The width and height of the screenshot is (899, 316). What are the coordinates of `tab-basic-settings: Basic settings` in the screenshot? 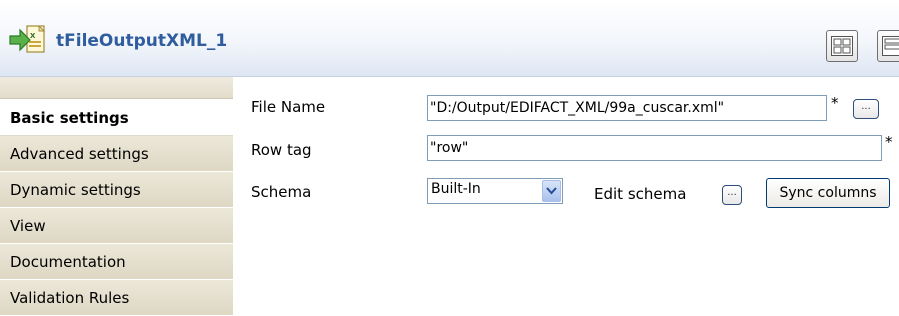 It's located at (116, 117).